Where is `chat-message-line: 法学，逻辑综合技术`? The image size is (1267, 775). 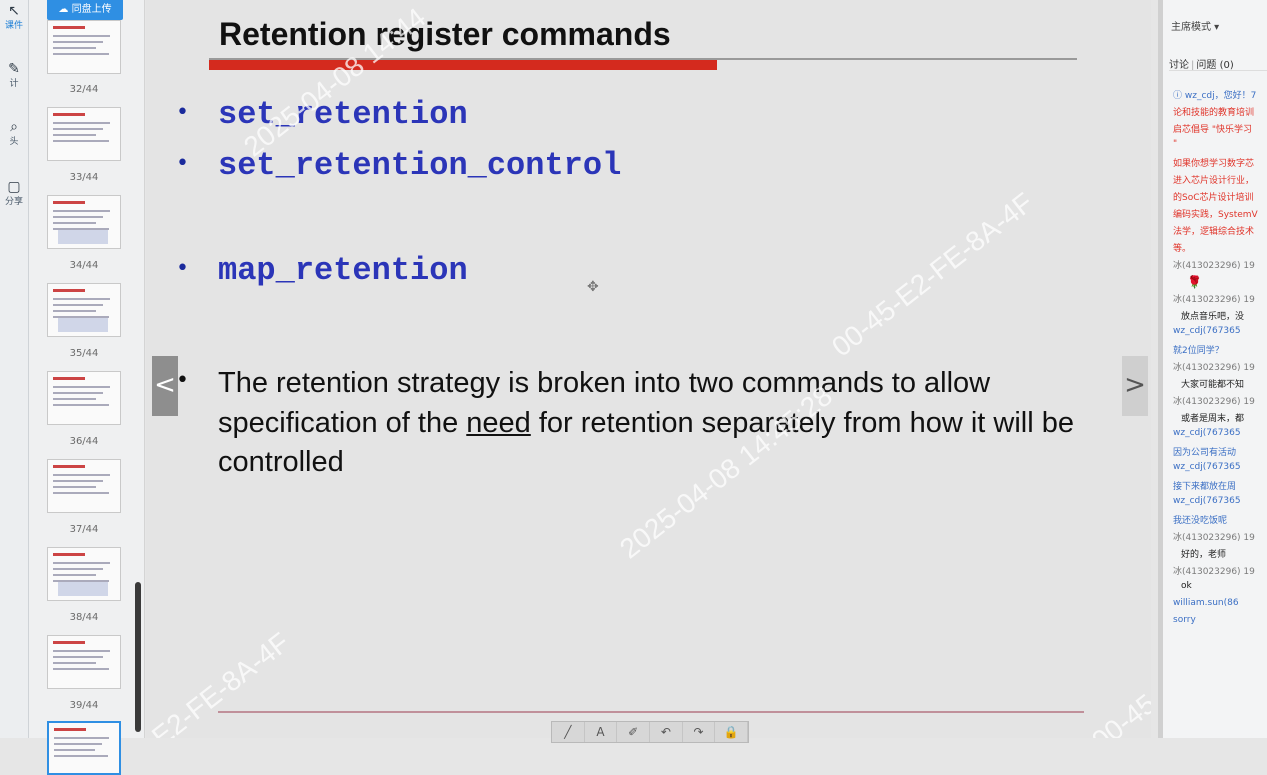
chat-message-line: 法学，逻辑综合技术 is located at coordinates (1214, 232).